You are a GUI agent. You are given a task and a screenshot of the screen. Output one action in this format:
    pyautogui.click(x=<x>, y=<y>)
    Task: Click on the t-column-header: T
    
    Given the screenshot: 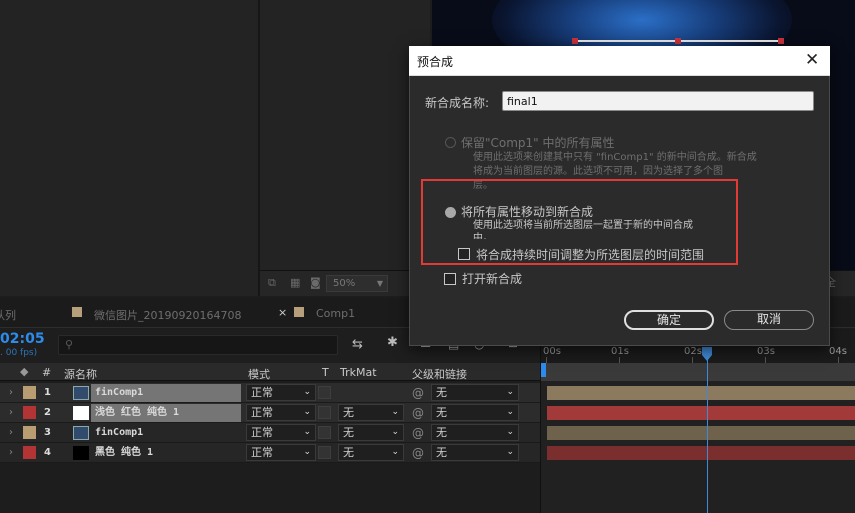 What is the action you would take?
    pyautogui.click(x=325, y=372)
    